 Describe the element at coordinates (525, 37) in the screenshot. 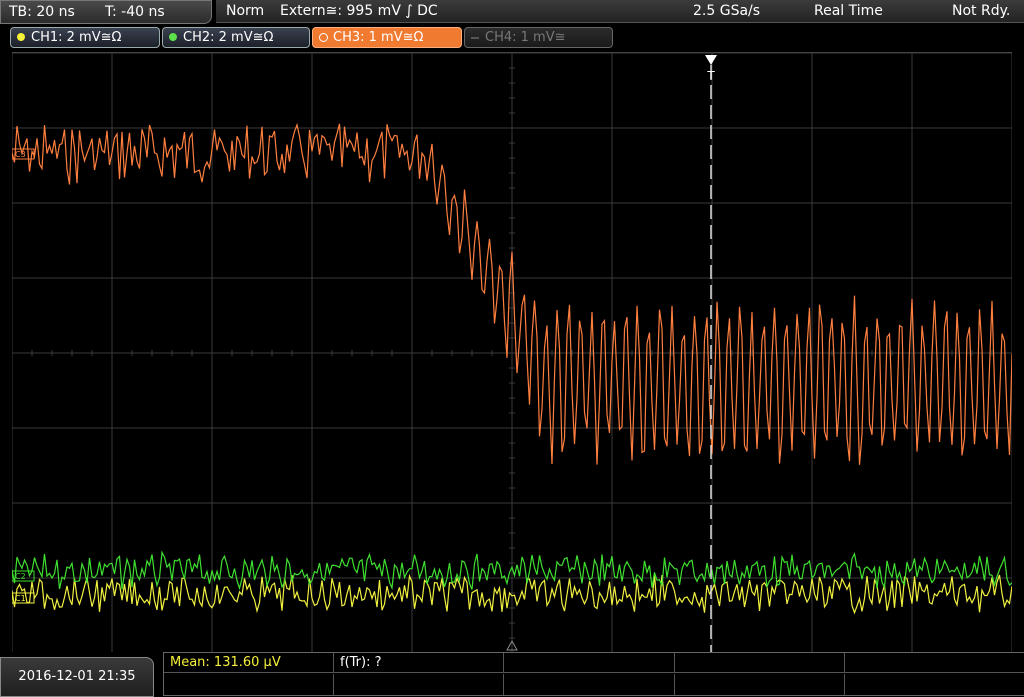

I see `channel-4-label: CH4: 1 mV≅` at that location.